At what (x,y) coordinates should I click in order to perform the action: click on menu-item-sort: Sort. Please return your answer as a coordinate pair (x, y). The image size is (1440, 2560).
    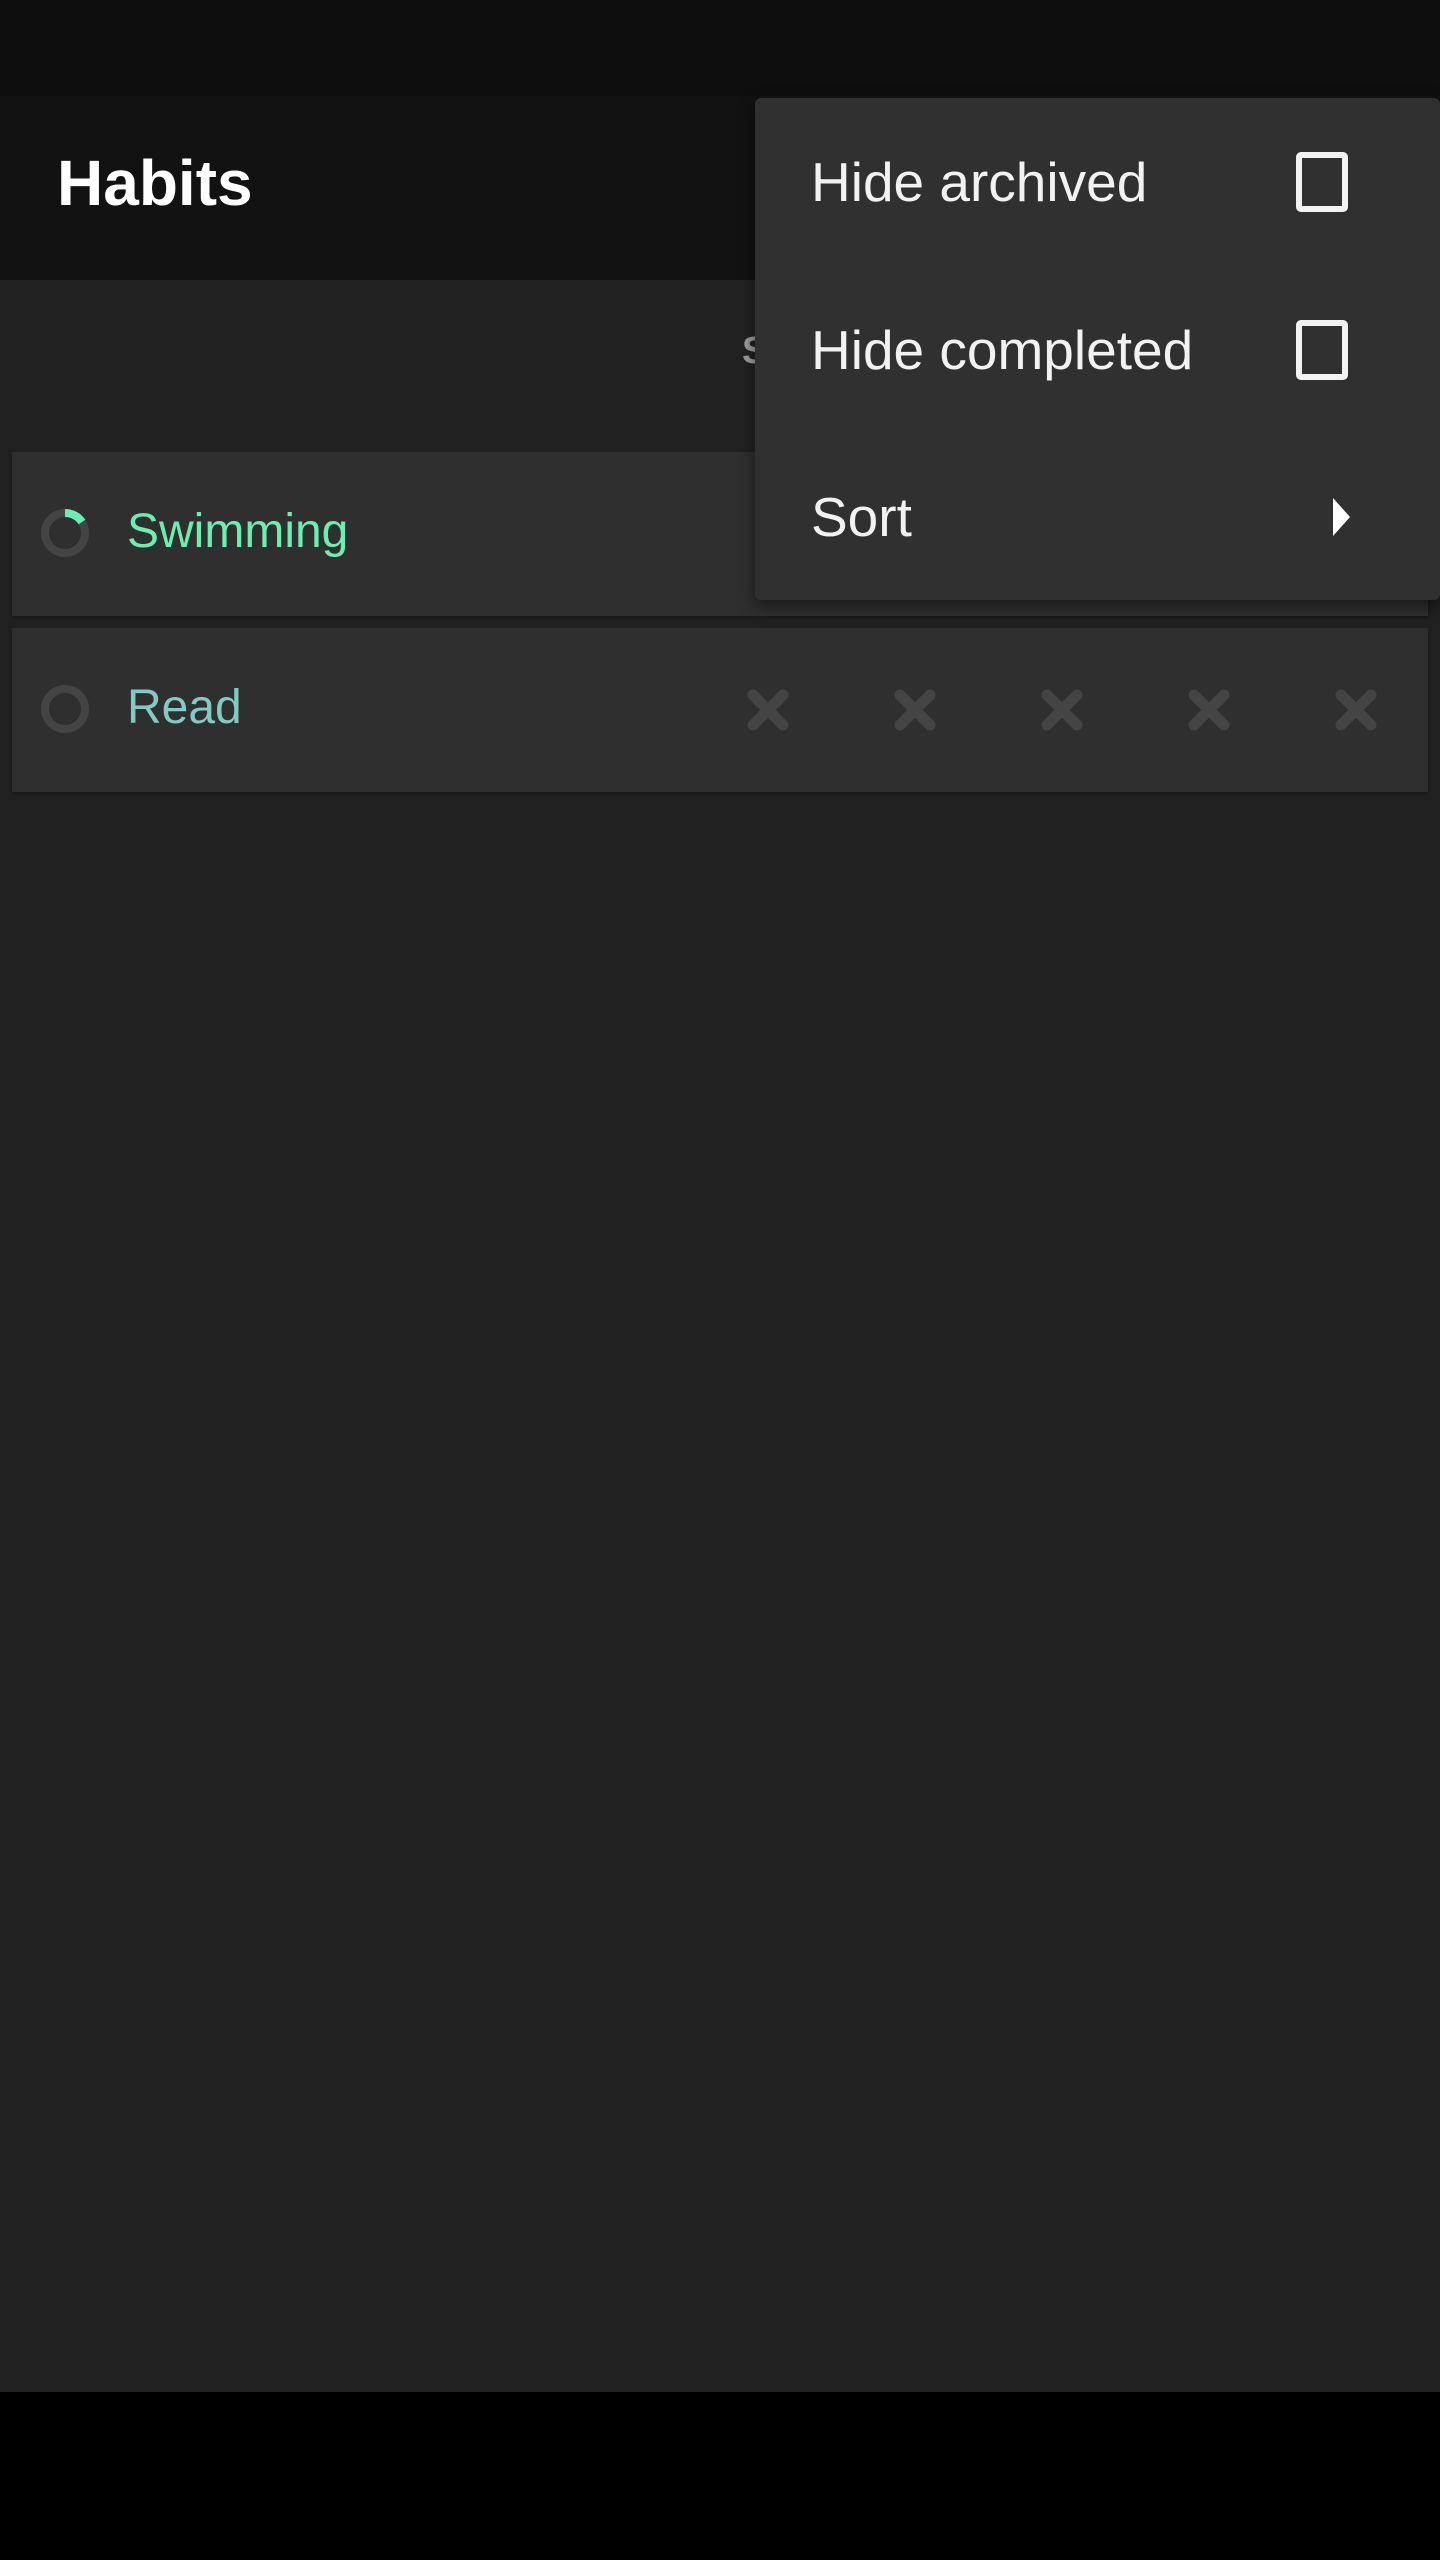
    Looking at the image, I should click on (1097, 516).